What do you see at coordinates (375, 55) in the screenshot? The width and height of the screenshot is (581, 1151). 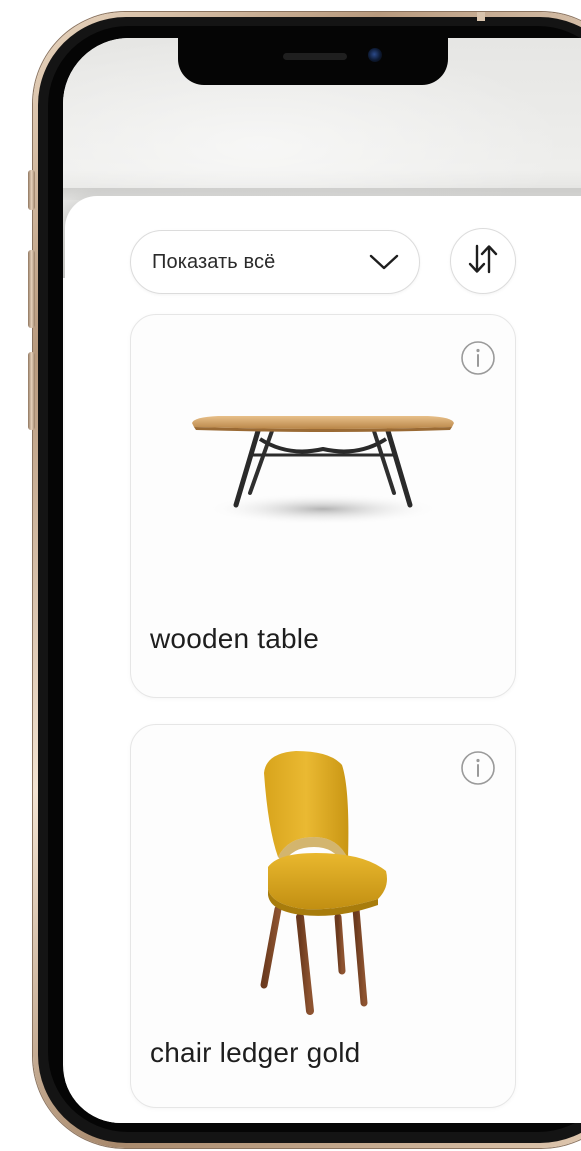 I see `front-camera` at bounding box center [375, 55].